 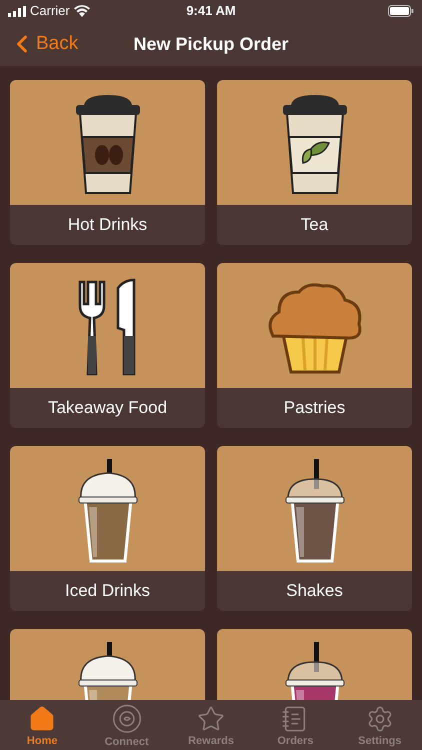 I want to click on category-label: Iced Drinks, so click(x=107, y=591).